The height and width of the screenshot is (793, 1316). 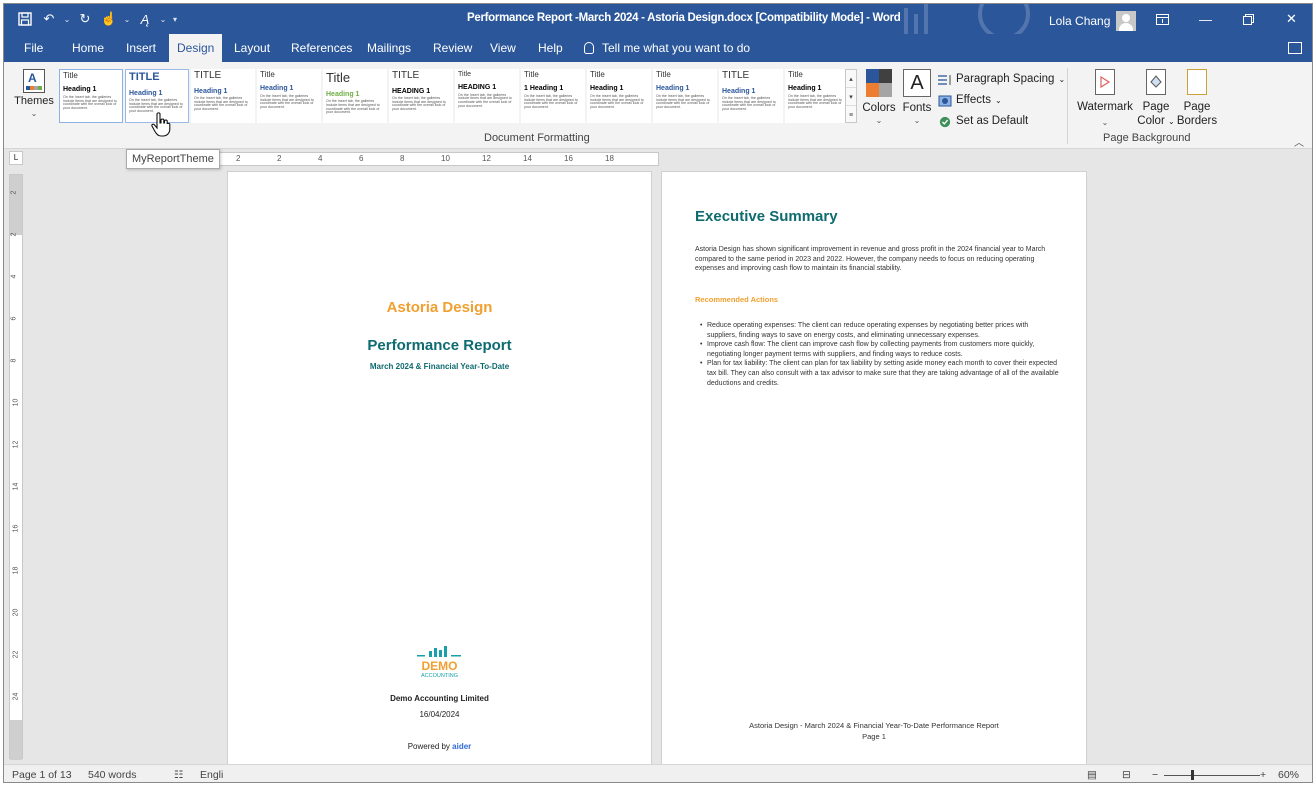 What do you see at coordinates (196, 48) in the screenshot?
I see `tab-design: Design` at bounding box center [196, 48].